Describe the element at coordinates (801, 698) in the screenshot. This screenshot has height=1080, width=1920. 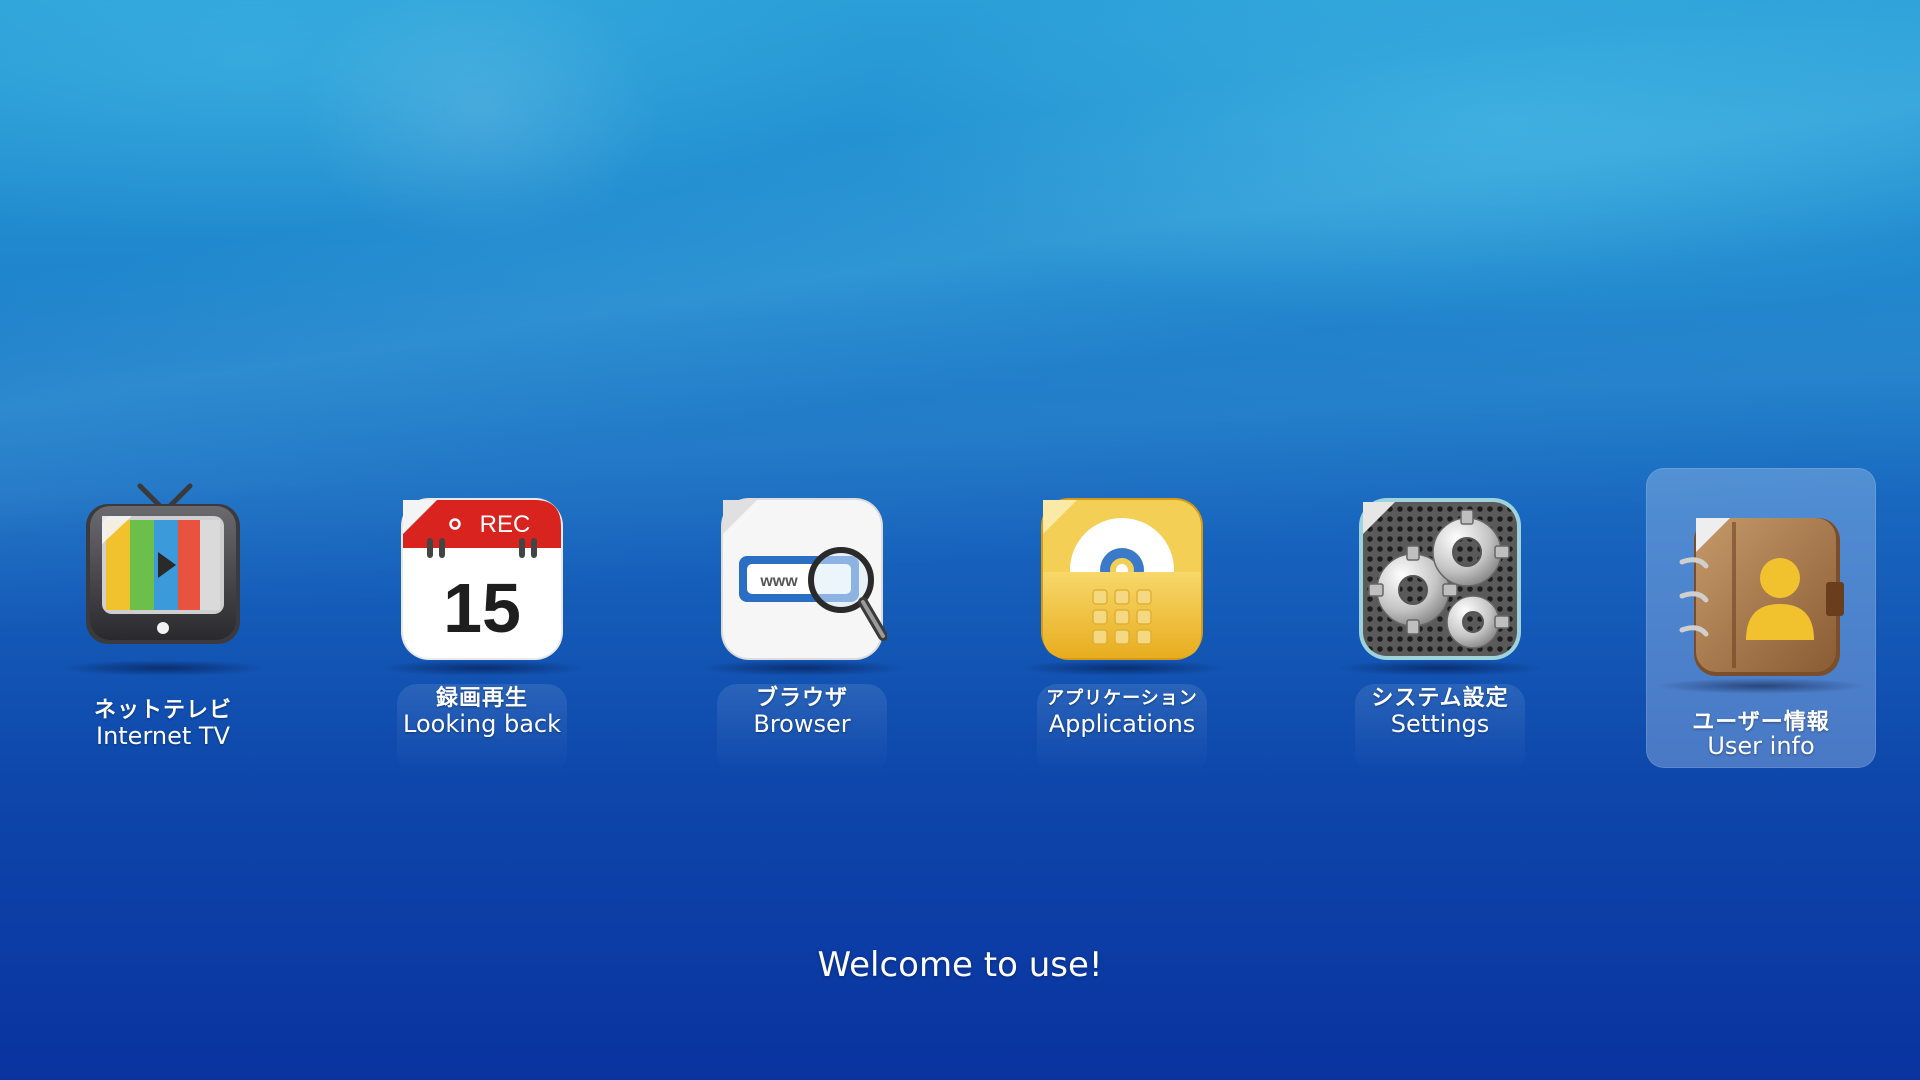
I see `launcher-item-label-jp: ブラウザ` at that location.